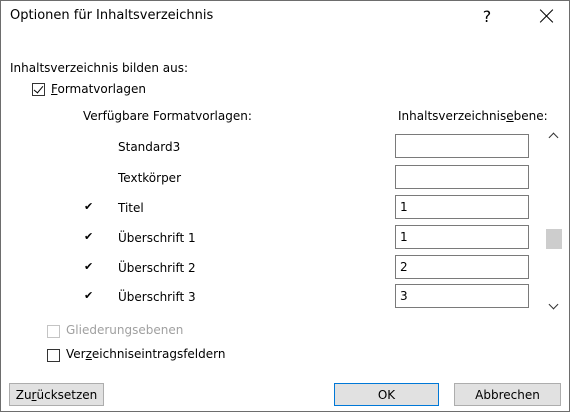 The height and width of the screenshot is (412, 570). Describe the element at coordinates (306, 239) in the screenshot. I see `list-item: ✔ Überschrift 1` at that location.